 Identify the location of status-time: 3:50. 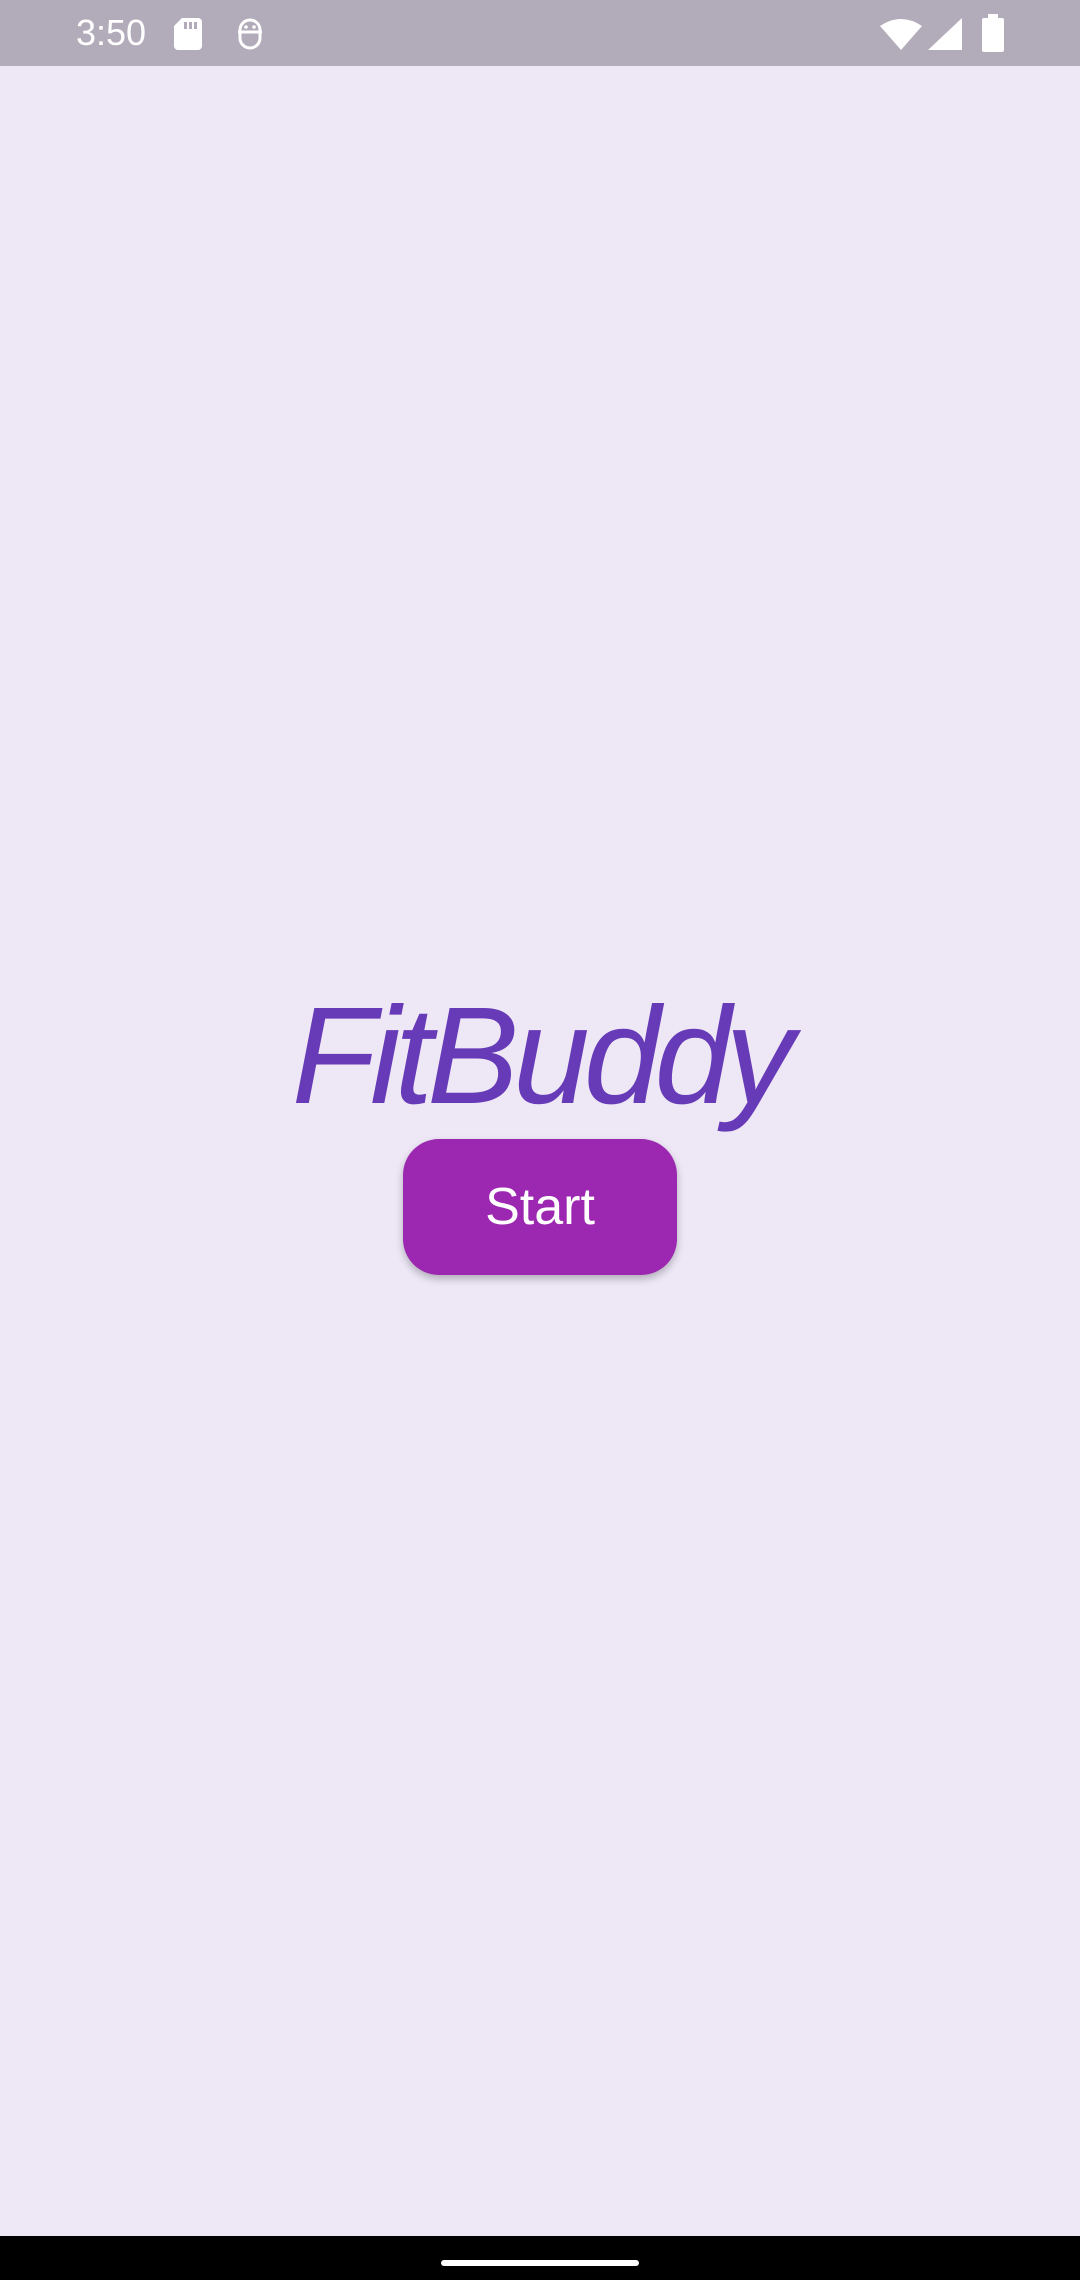
(111, 32).